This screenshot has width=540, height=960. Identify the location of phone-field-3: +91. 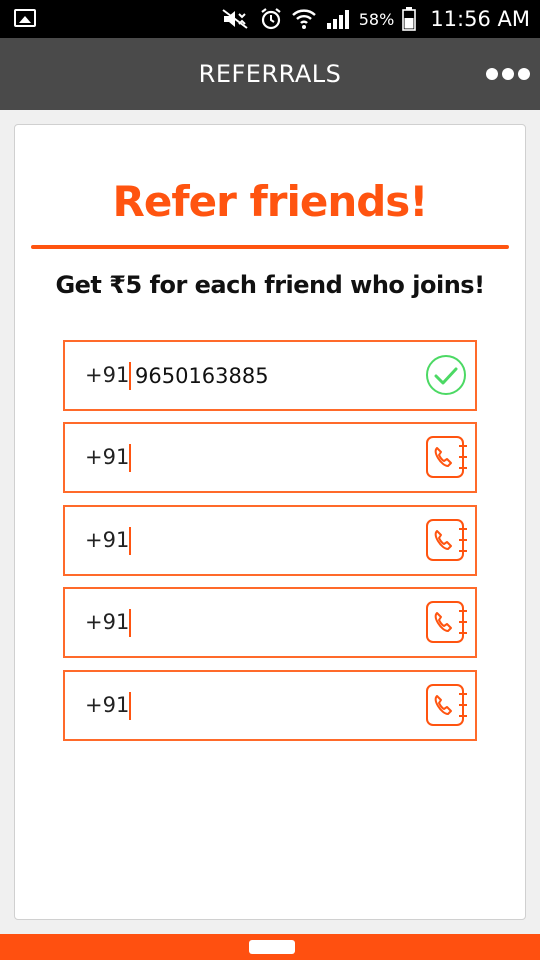
(270, 540).